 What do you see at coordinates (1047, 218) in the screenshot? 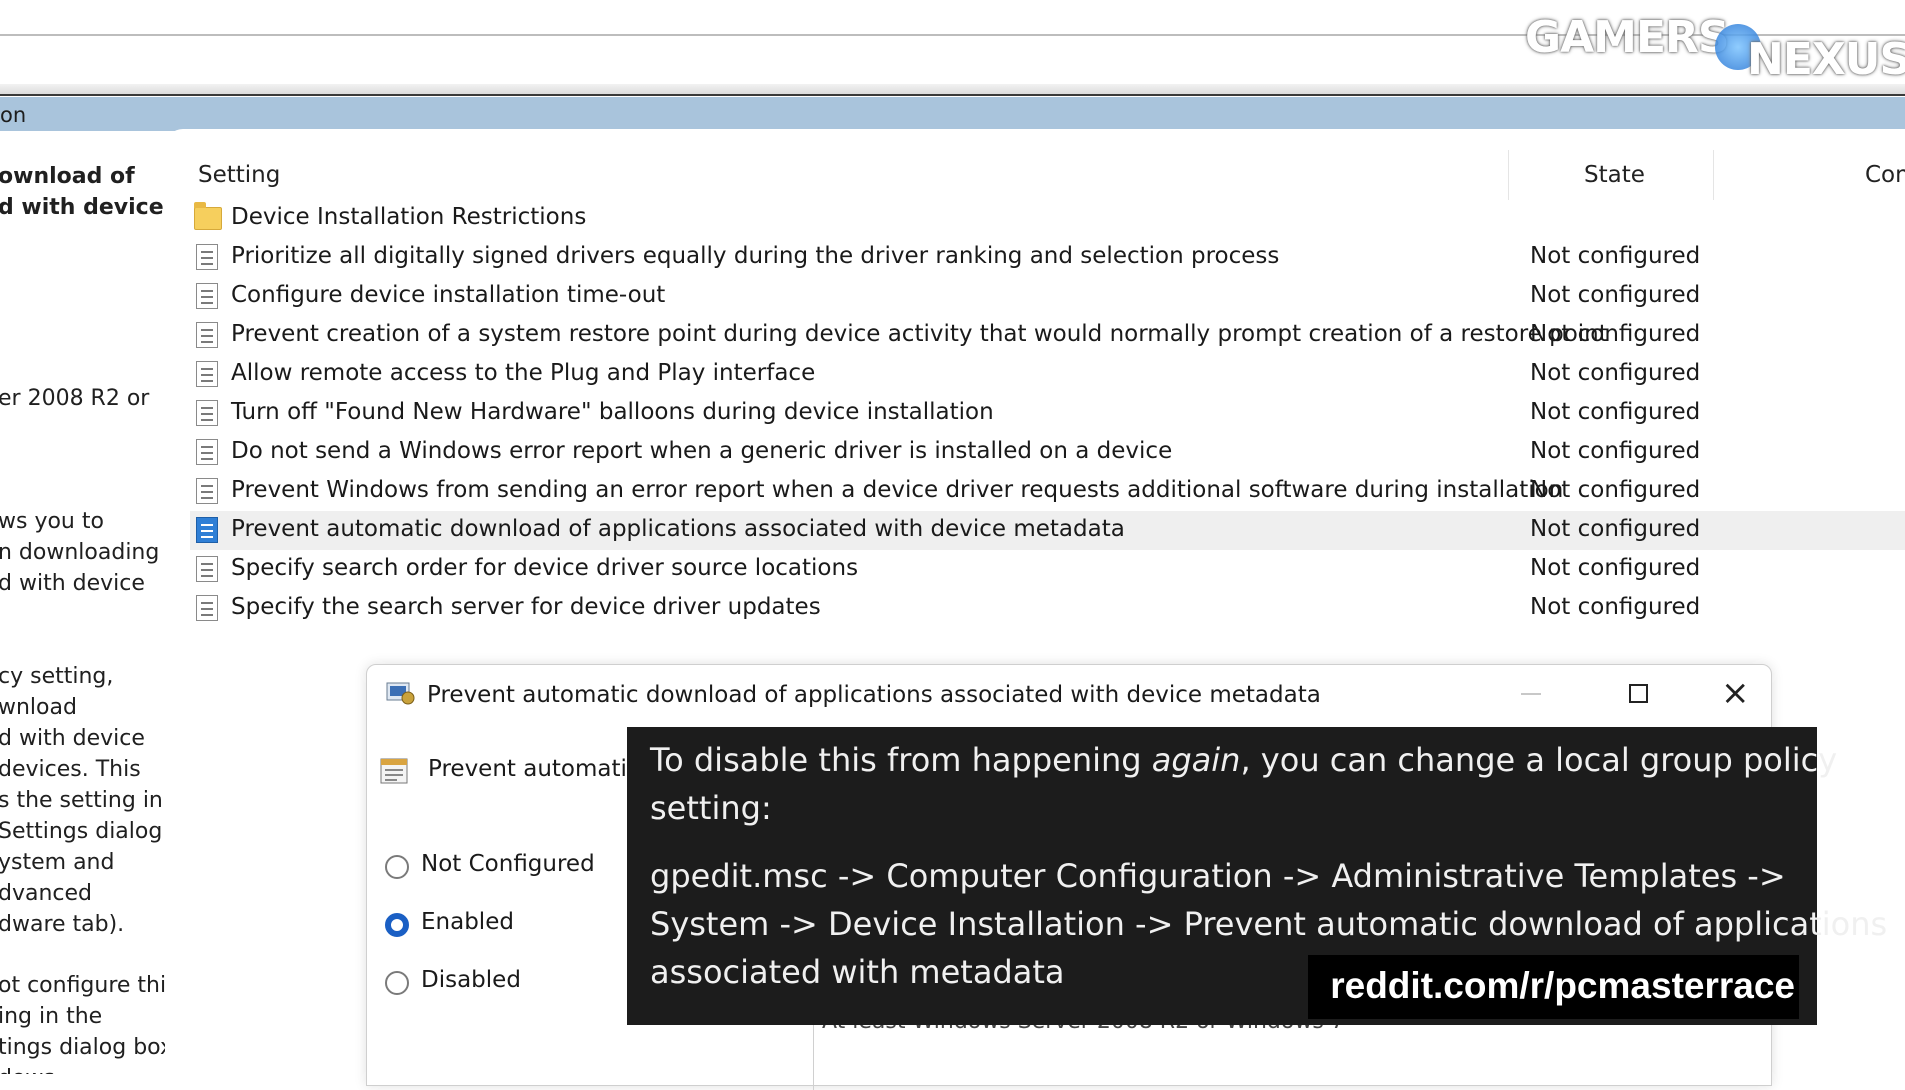
I see `folder-row: Device Installation Restrictions` at bounding box center [1047, 218].